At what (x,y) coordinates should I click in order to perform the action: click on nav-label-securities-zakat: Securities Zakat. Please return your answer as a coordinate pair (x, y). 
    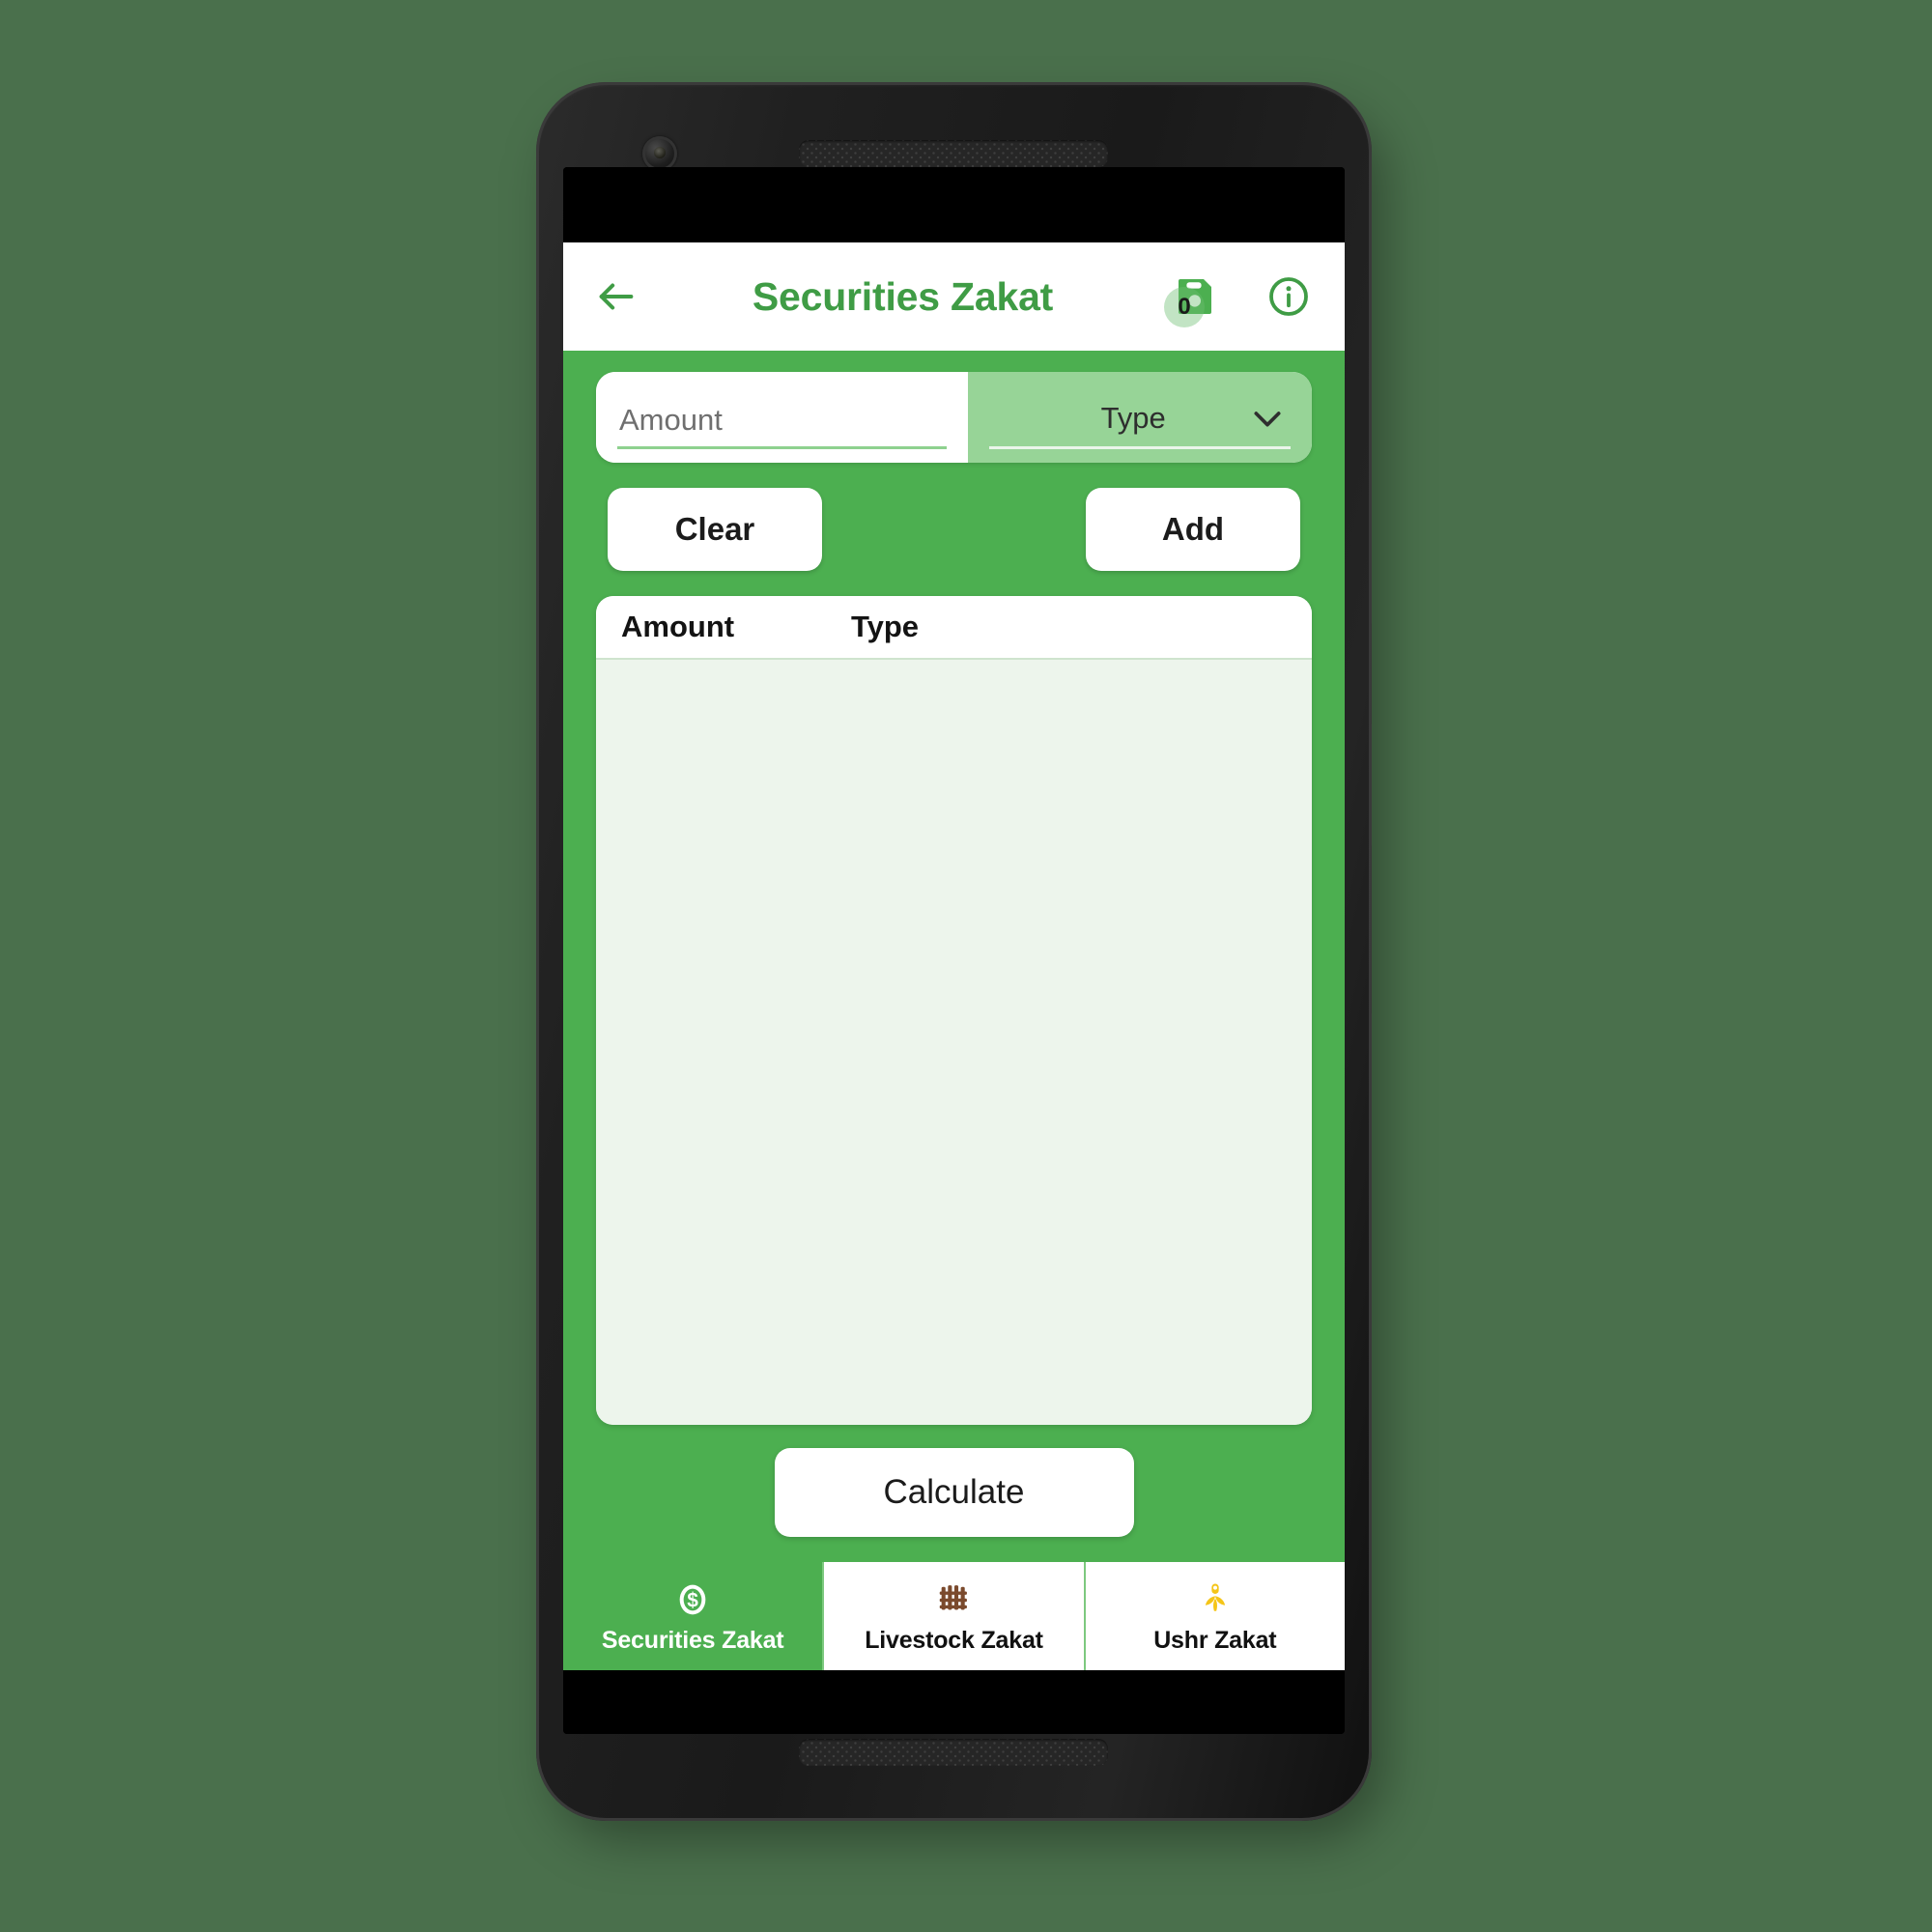
    Looking at the image, I should click on (692, 1640).